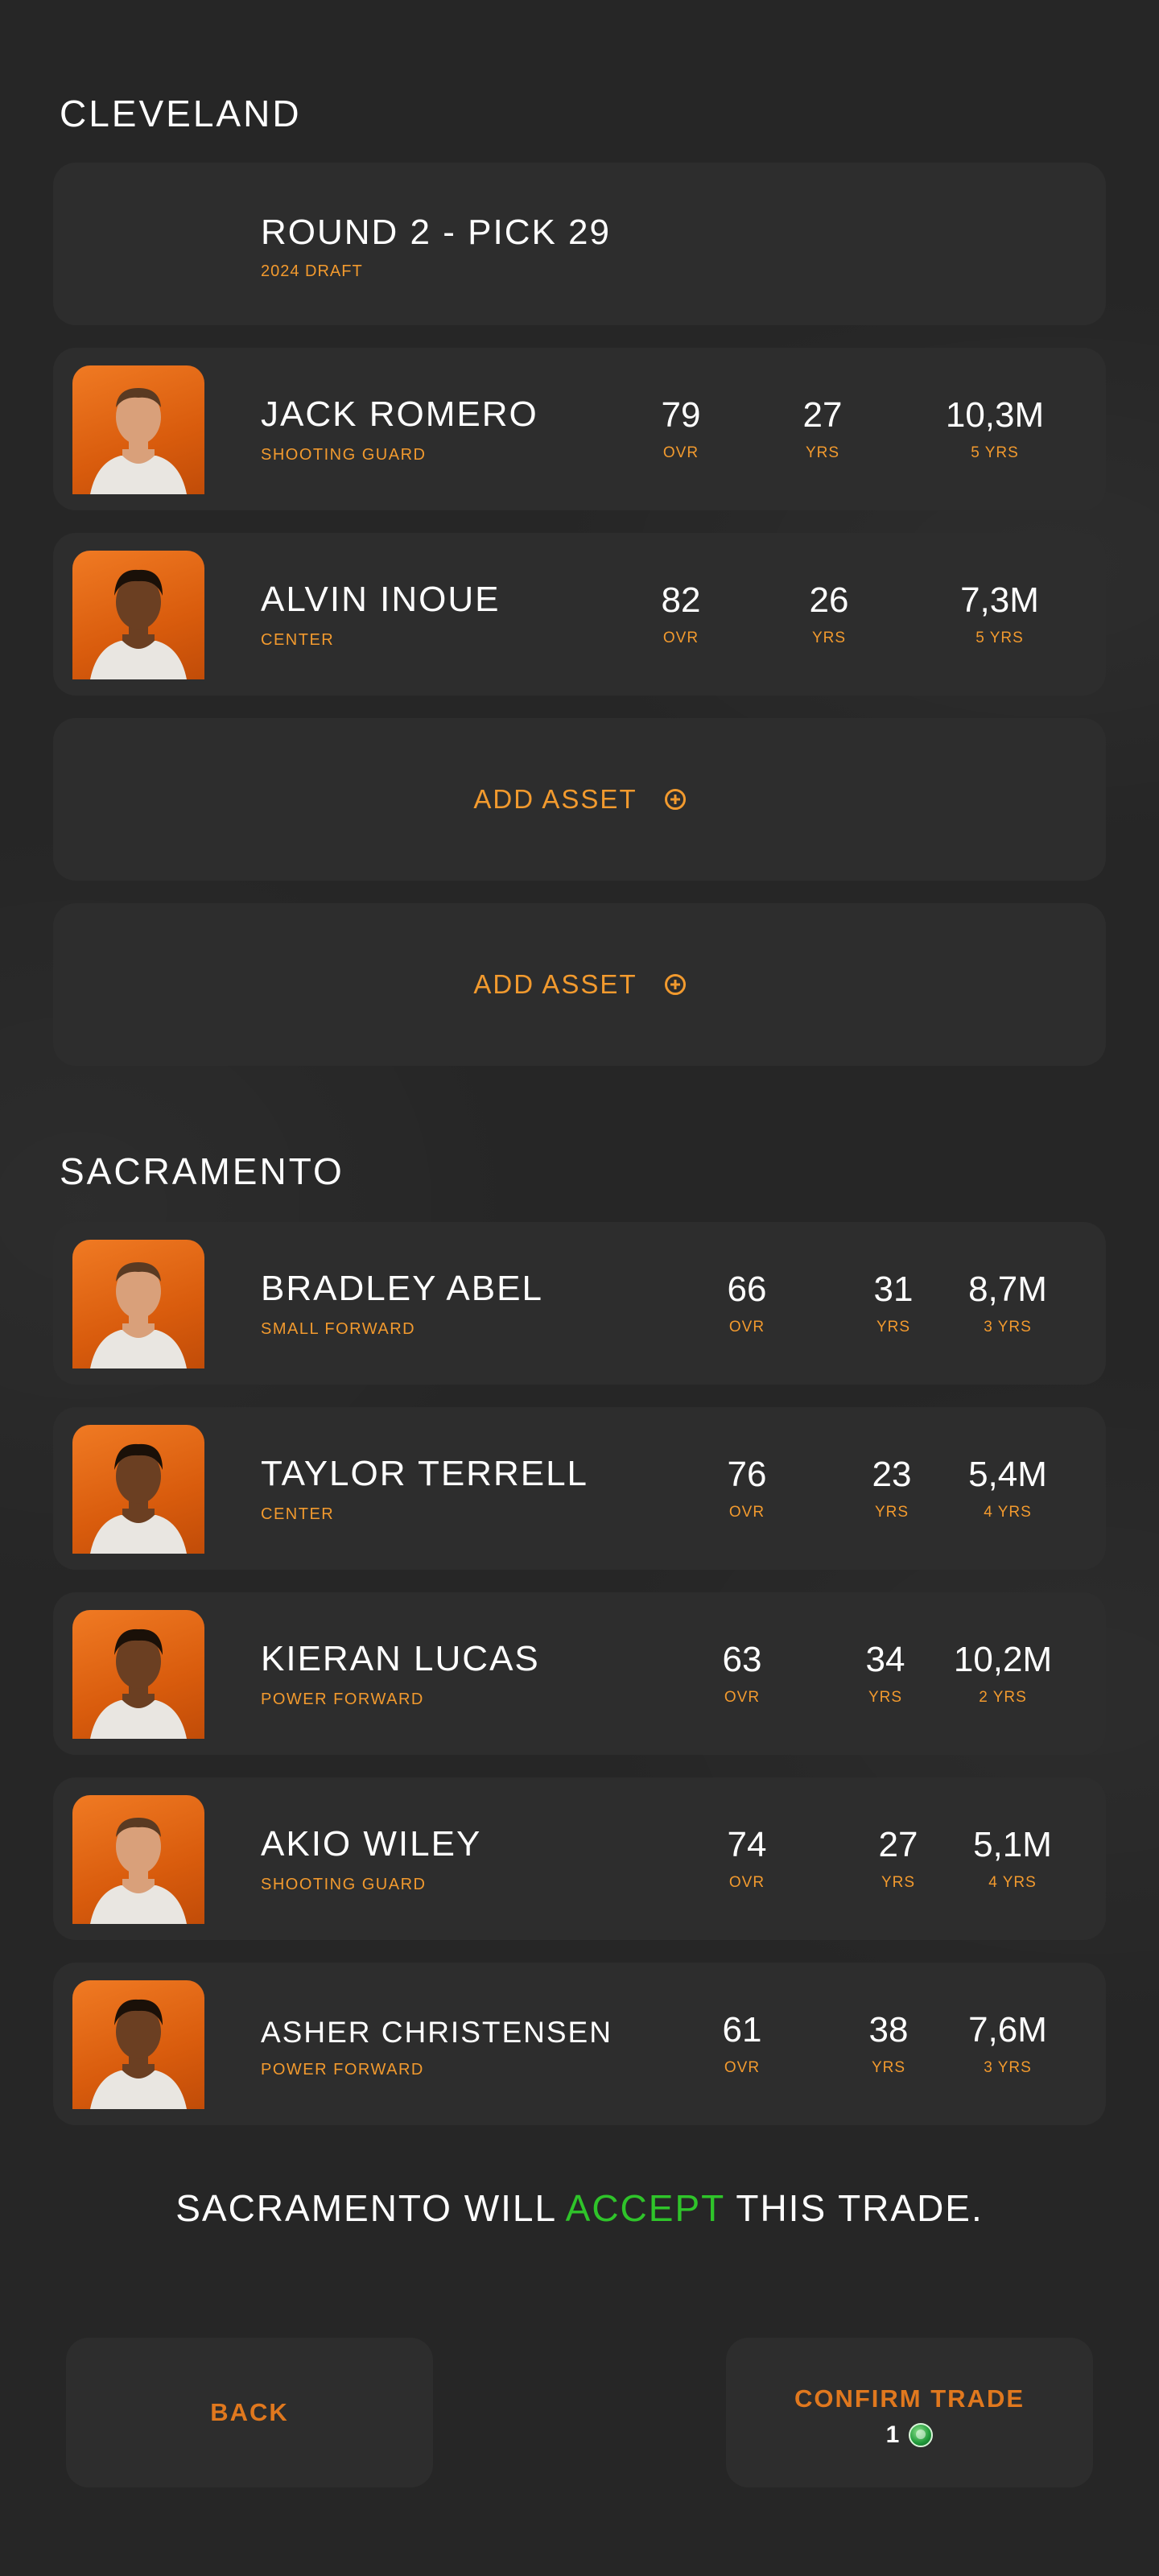  What do you see at coordinates (338, 1329) in the screenshot?
I see `player-position: SMALL FORWARD` at bounding box center [338, 1329].